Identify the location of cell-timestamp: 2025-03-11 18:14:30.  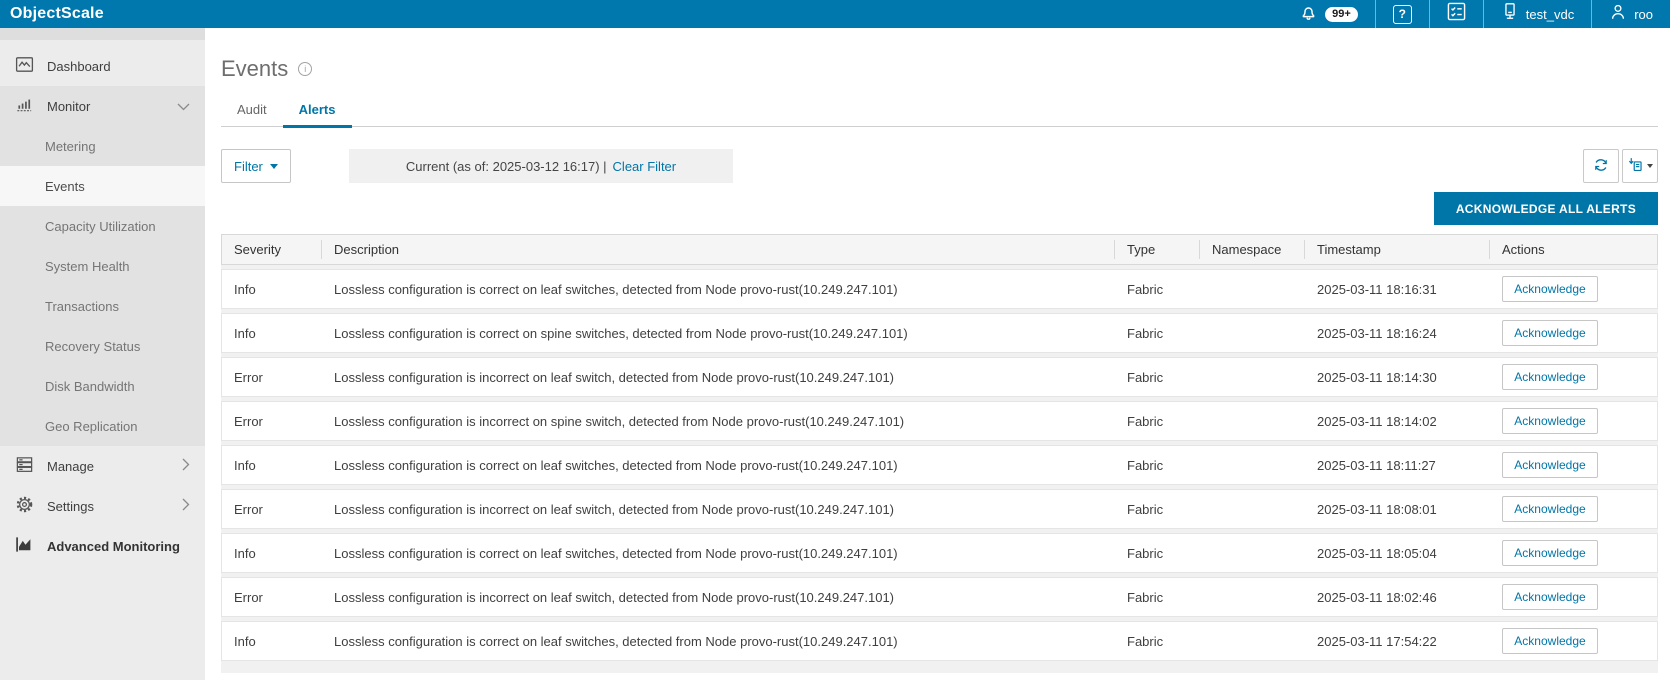
(1377, 377).